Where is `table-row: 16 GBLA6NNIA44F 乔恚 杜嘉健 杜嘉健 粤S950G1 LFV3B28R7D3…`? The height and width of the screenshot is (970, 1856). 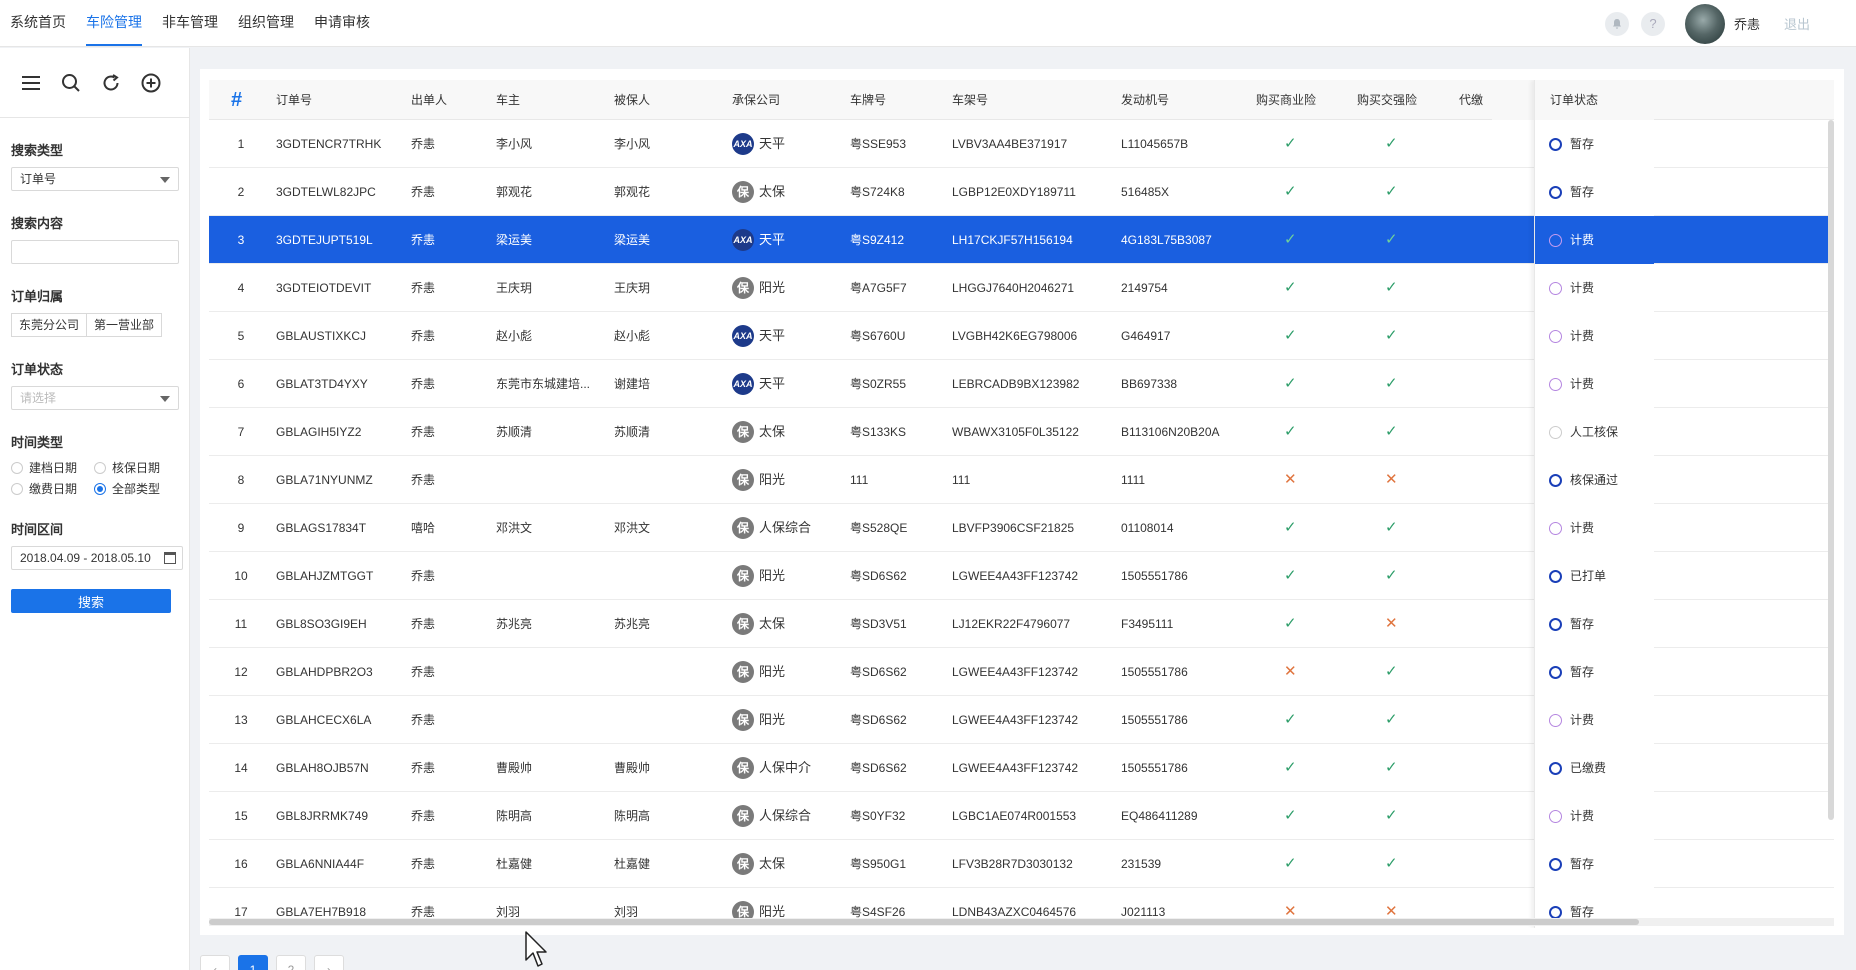
table-row: 16 GBLA6NNIA44F 乔恚 杜嘉健 杜嘉健 粤S950G1 LFV3B28R7D3… is located at coordinates (1021, 864).